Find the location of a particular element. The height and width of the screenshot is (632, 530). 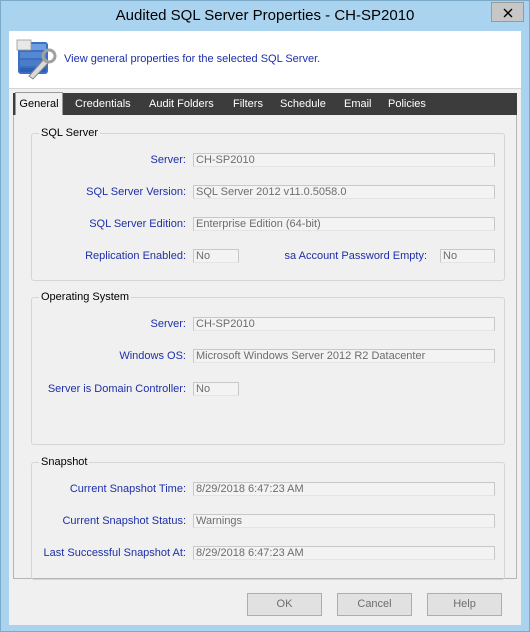

sql-edition-field: Enterprise Edition (64-bit) is located at coordinates (344, 224).